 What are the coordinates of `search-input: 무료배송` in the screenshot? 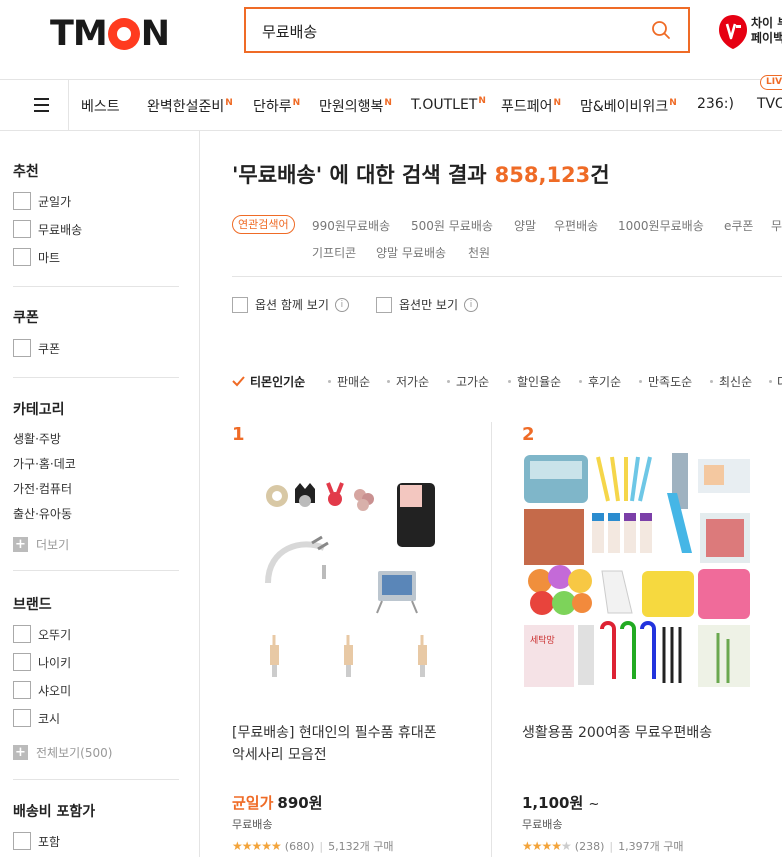 It's located at (289, 31).